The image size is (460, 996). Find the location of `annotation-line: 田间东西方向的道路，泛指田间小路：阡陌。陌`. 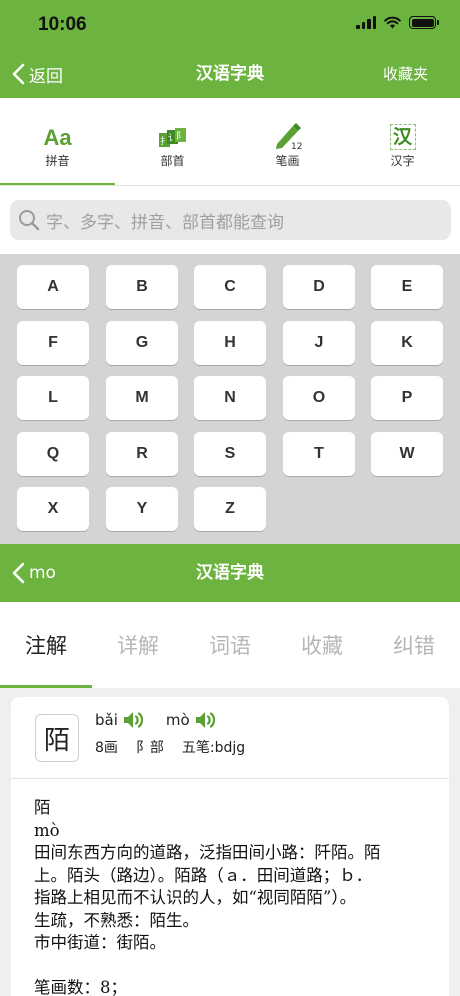

annotation-line: 田间东西方向的道路，泛指田间小路：阡陌。陌 is located at coordinates (207, 852).